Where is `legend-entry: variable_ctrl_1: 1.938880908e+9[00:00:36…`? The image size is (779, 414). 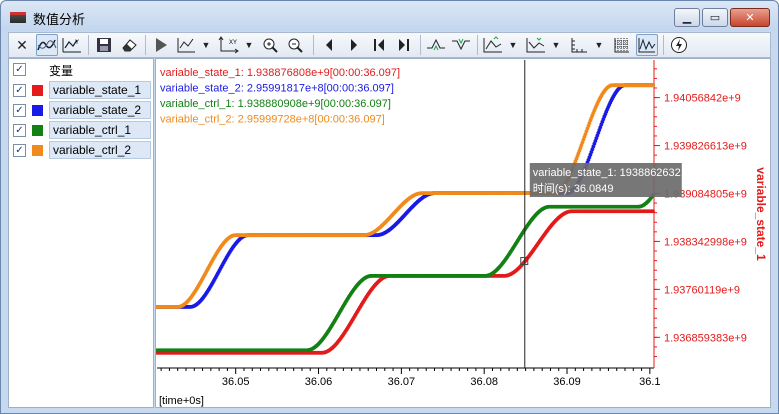 legend-entry: variable_ctrl_1: 1.938880908e+9[00:00:36… is located at coordinates (275, 104).